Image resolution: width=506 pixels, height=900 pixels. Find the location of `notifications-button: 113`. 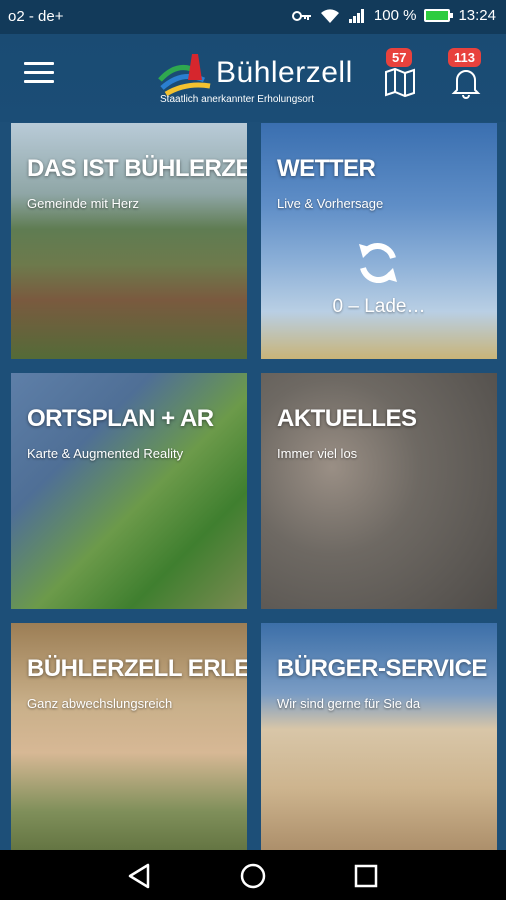

notifications-button: 113 is located at coordinates (464, 73).